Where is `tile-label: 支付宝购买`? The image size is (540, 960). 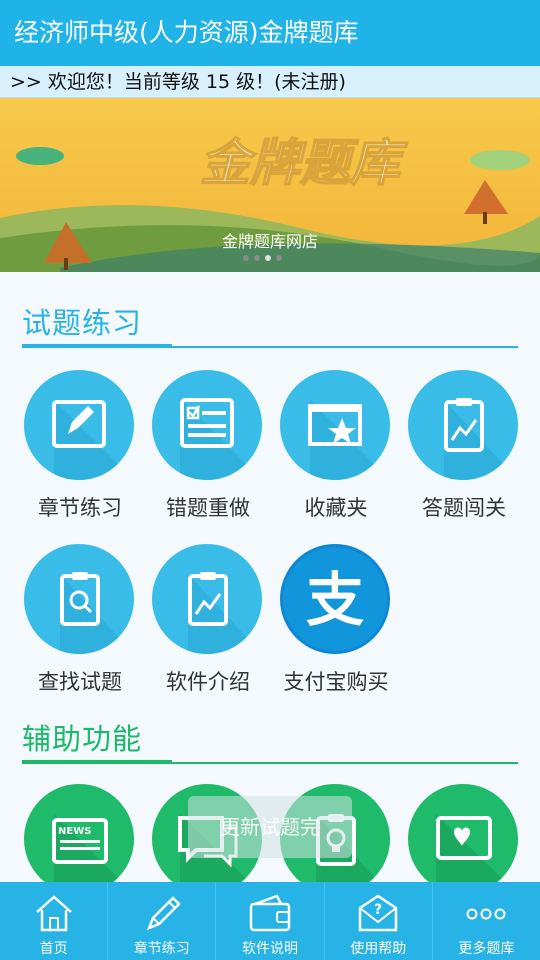
tile-label: 支付宝购买 is located at coordinates (336, 682).